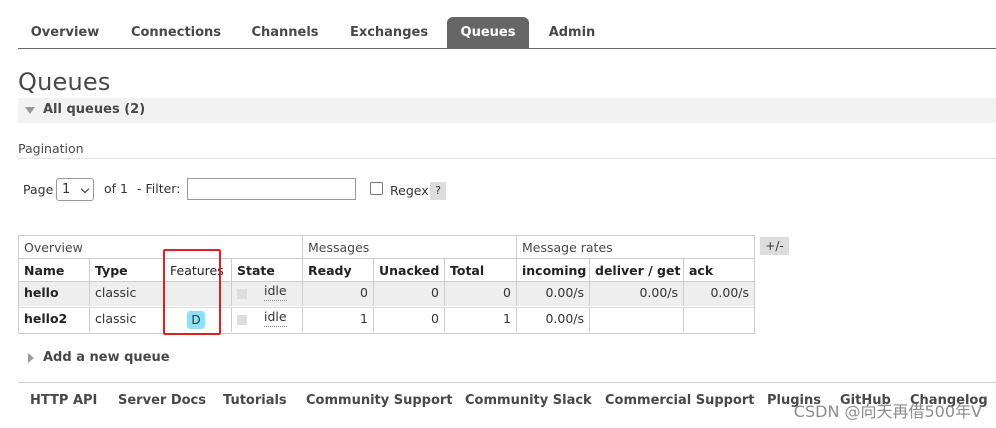 This screenshot has height=428, width=996. Describe the element at coordinates (255, 400) in the screenshot. I see `footer-link-tutorials: Tutorials` at that location.